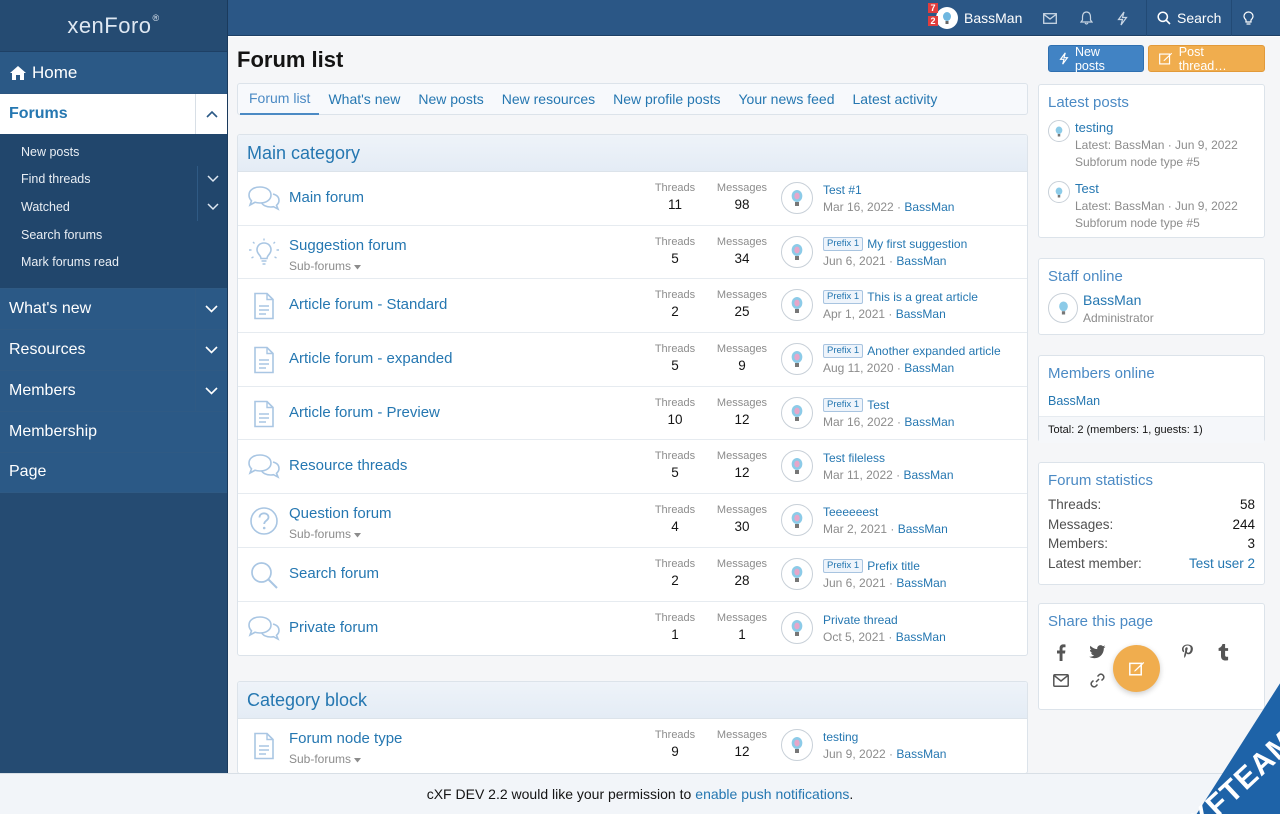  What do you see at coordinates (1096, 59) in the screenshot?
I see `new-posts-button: New posts` at bounding box center [1096, 59].